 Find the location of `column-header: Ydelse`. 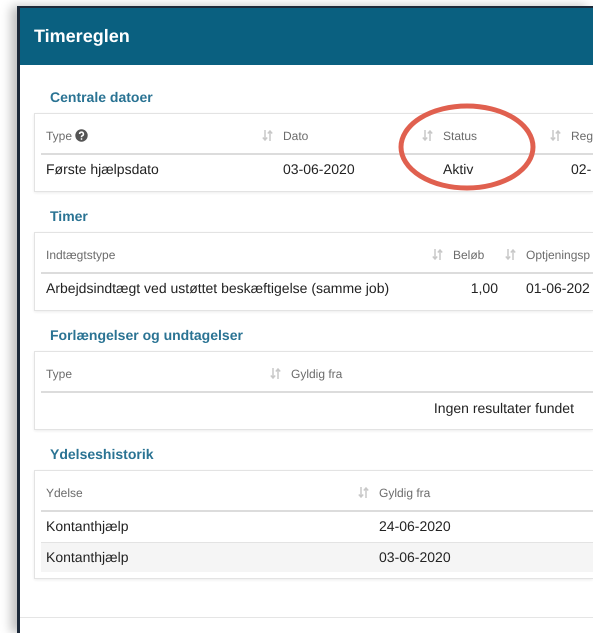

column-header: Ydelse is located at coordinates (64, 493).